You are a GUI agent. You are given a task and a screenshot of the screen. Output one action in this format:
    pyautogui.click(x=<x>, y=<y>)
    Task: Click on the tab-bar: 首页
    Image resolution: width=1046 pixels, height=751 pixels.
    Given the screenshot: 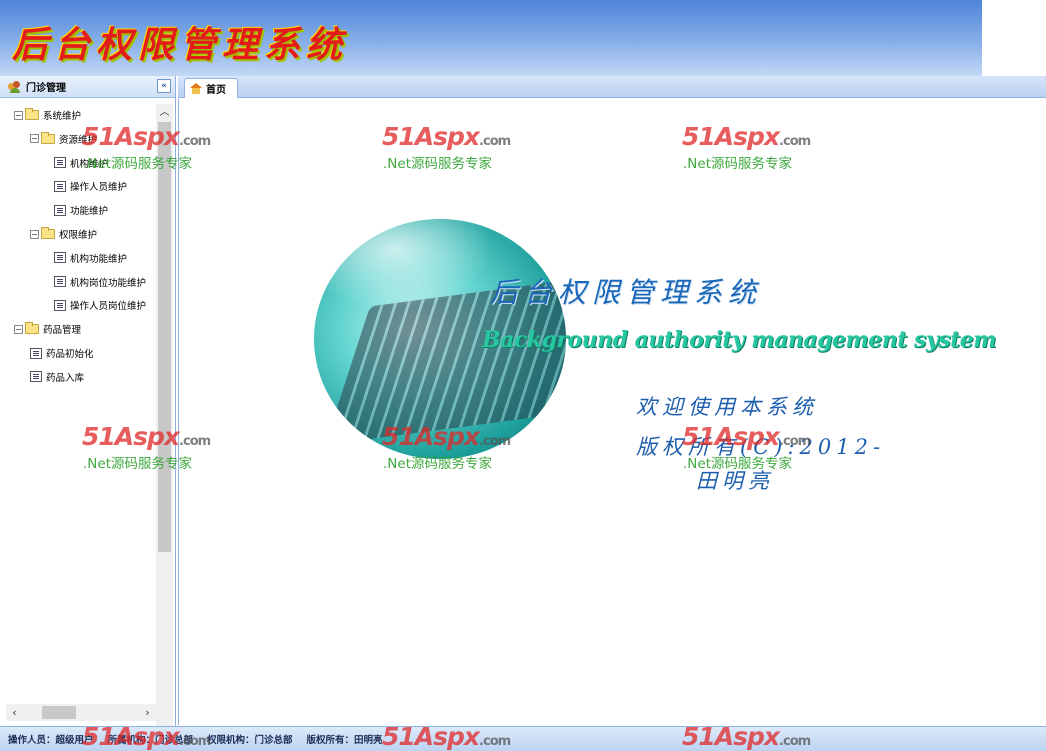 What is the action you would take?
    pyautogui.click(x=612, y=87)
    